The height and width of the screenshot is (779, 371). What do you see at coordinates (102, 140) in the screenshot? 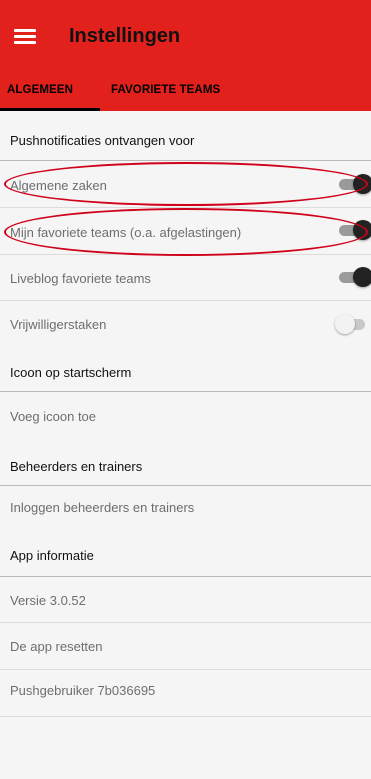
I see `section-title: Pushnotificaties ontvangen voor` at bounding box center [102, 140].